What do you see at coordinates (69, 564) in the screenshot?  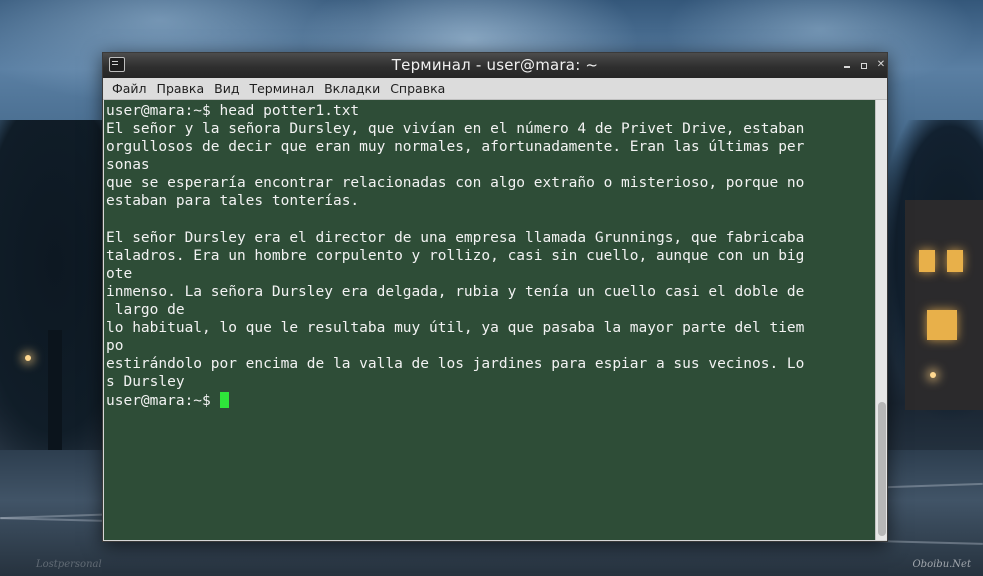 I see `wallpaper-signature: Lostpersonal` at bounding box center [69, 564].